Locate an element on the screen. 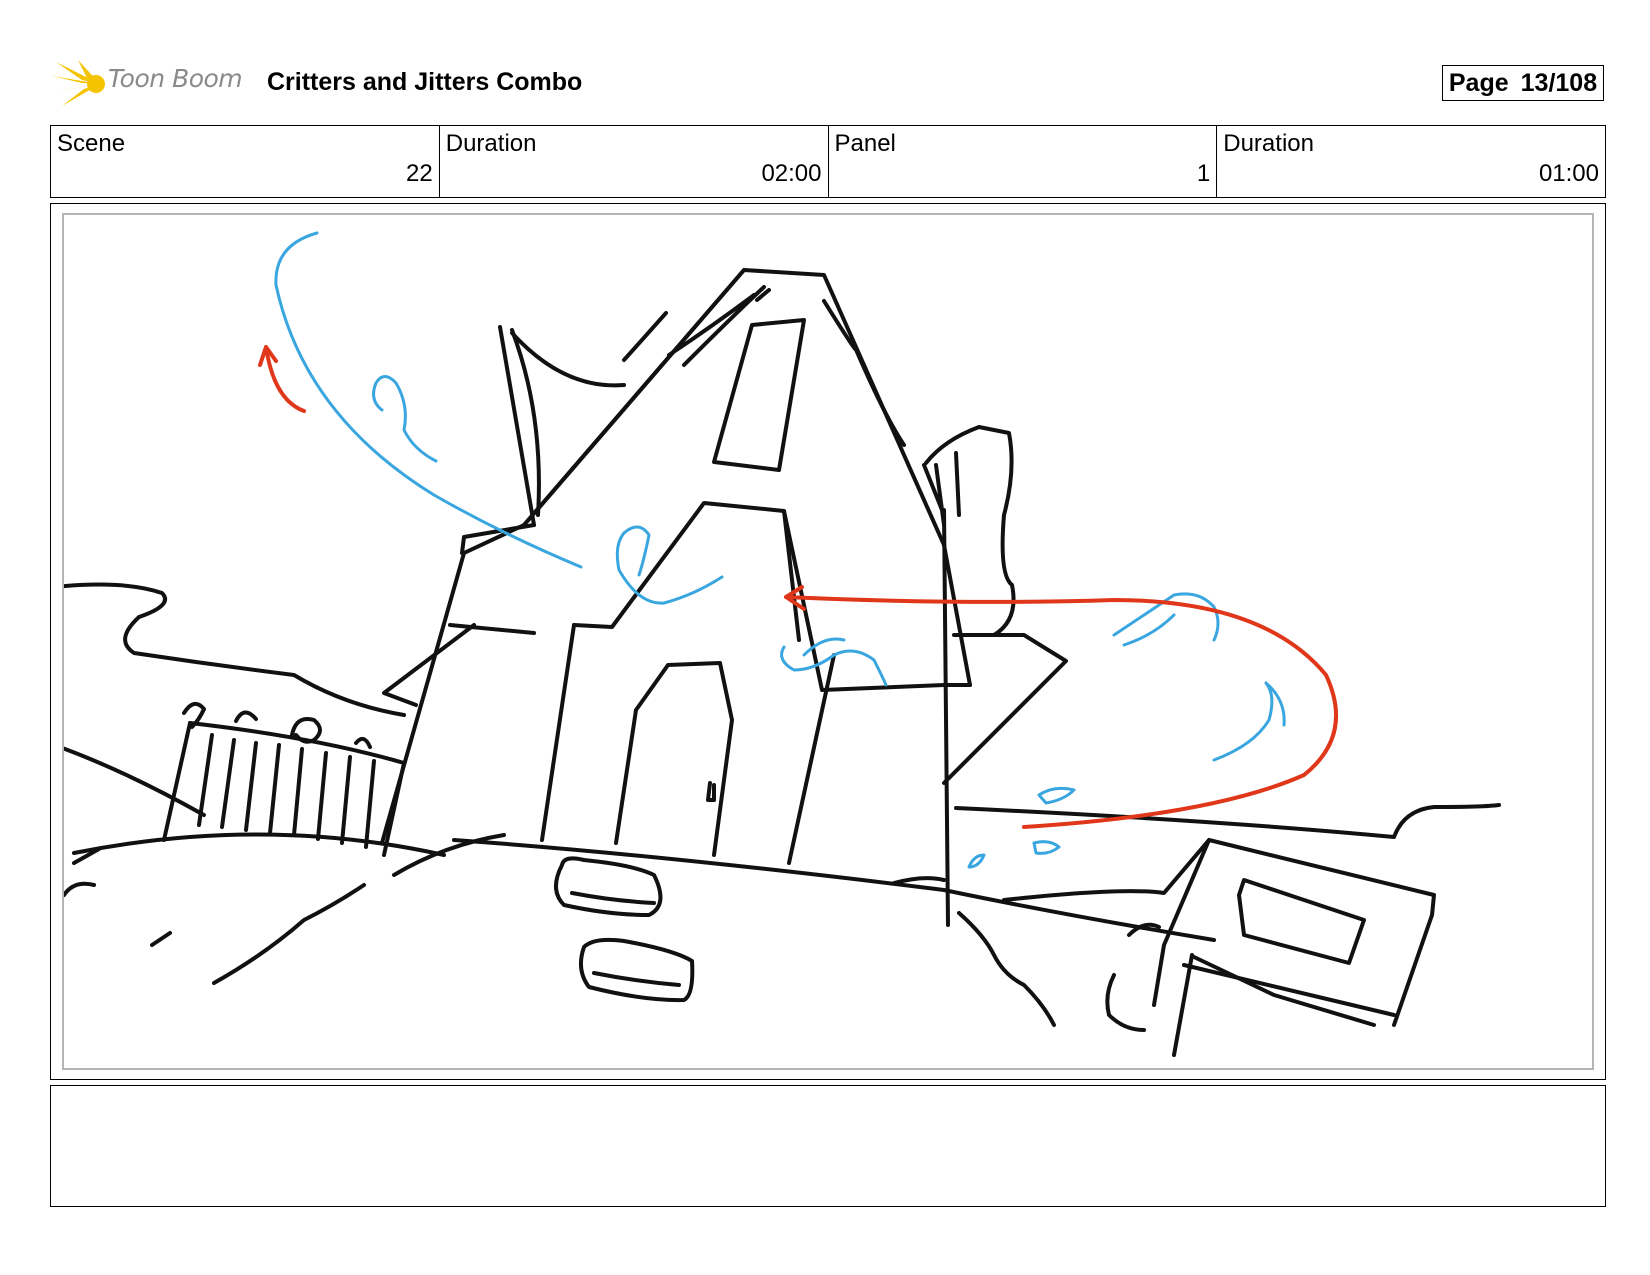  scene-value: 22 is located at coordinates (419, 173).